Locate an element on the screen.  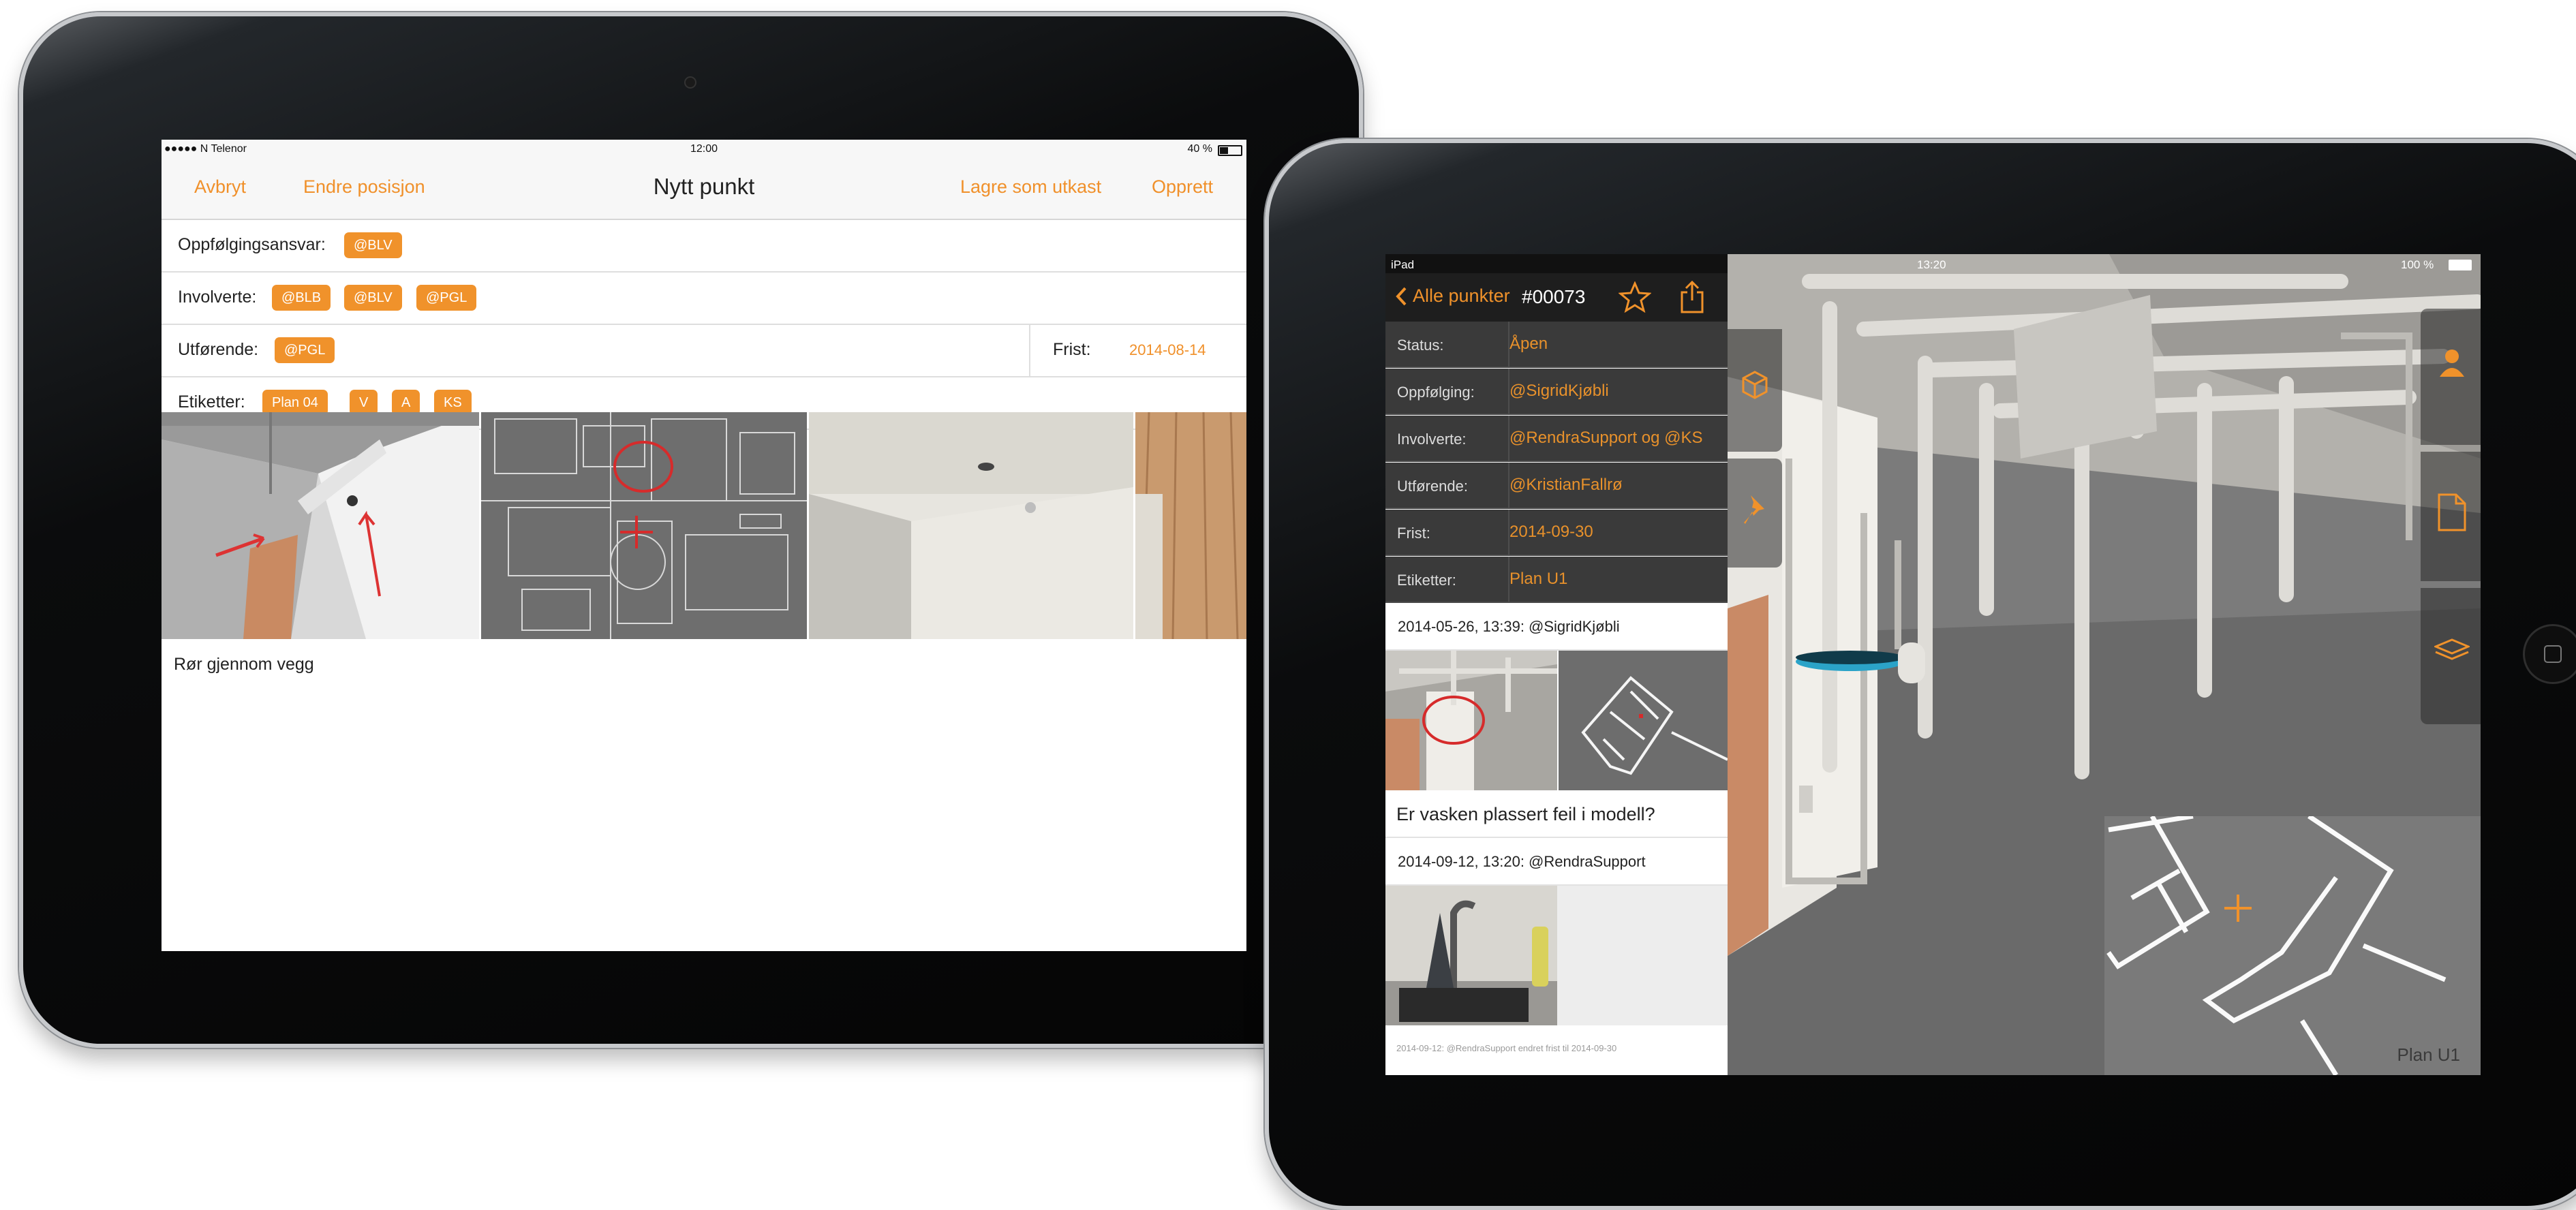
share-icon is located at coordinates (1692, 297).